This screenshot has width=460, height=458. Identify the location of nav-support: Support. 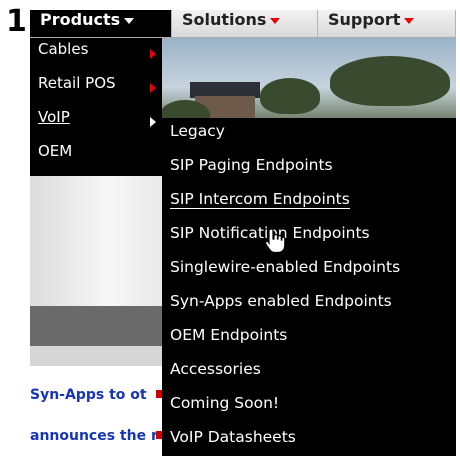
(387, 23).